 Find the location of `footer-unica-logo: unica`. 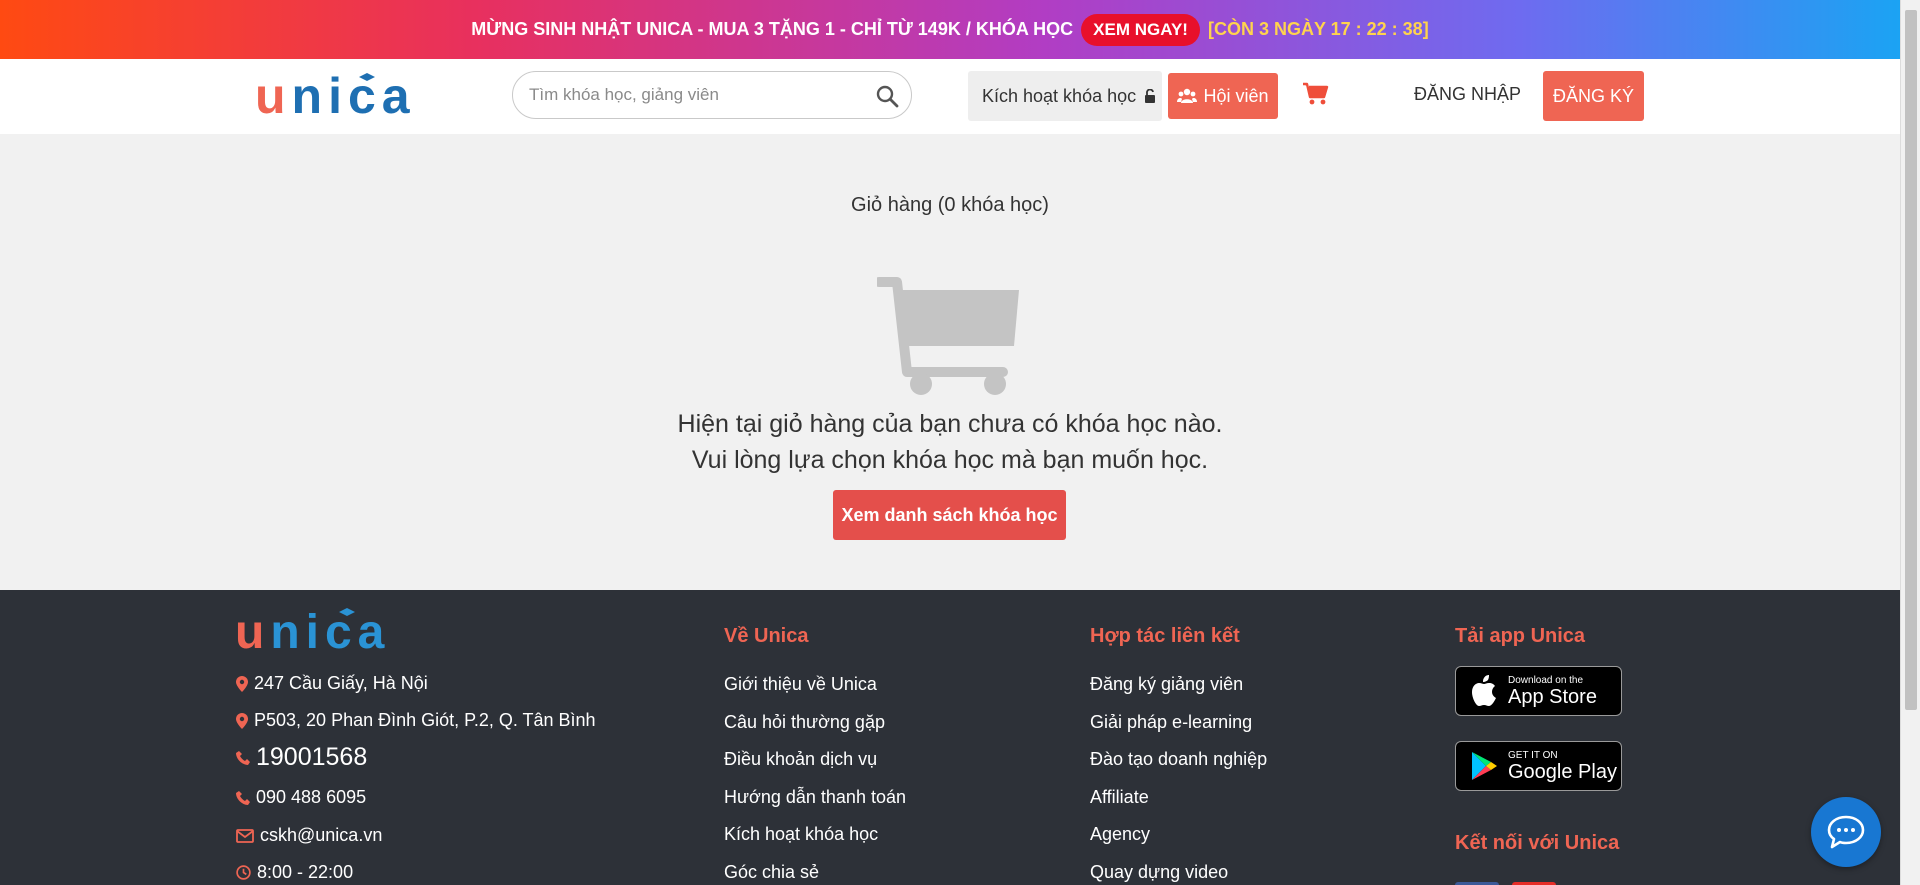

footer-unica-logo: unica is located at coordinates (323, 631).